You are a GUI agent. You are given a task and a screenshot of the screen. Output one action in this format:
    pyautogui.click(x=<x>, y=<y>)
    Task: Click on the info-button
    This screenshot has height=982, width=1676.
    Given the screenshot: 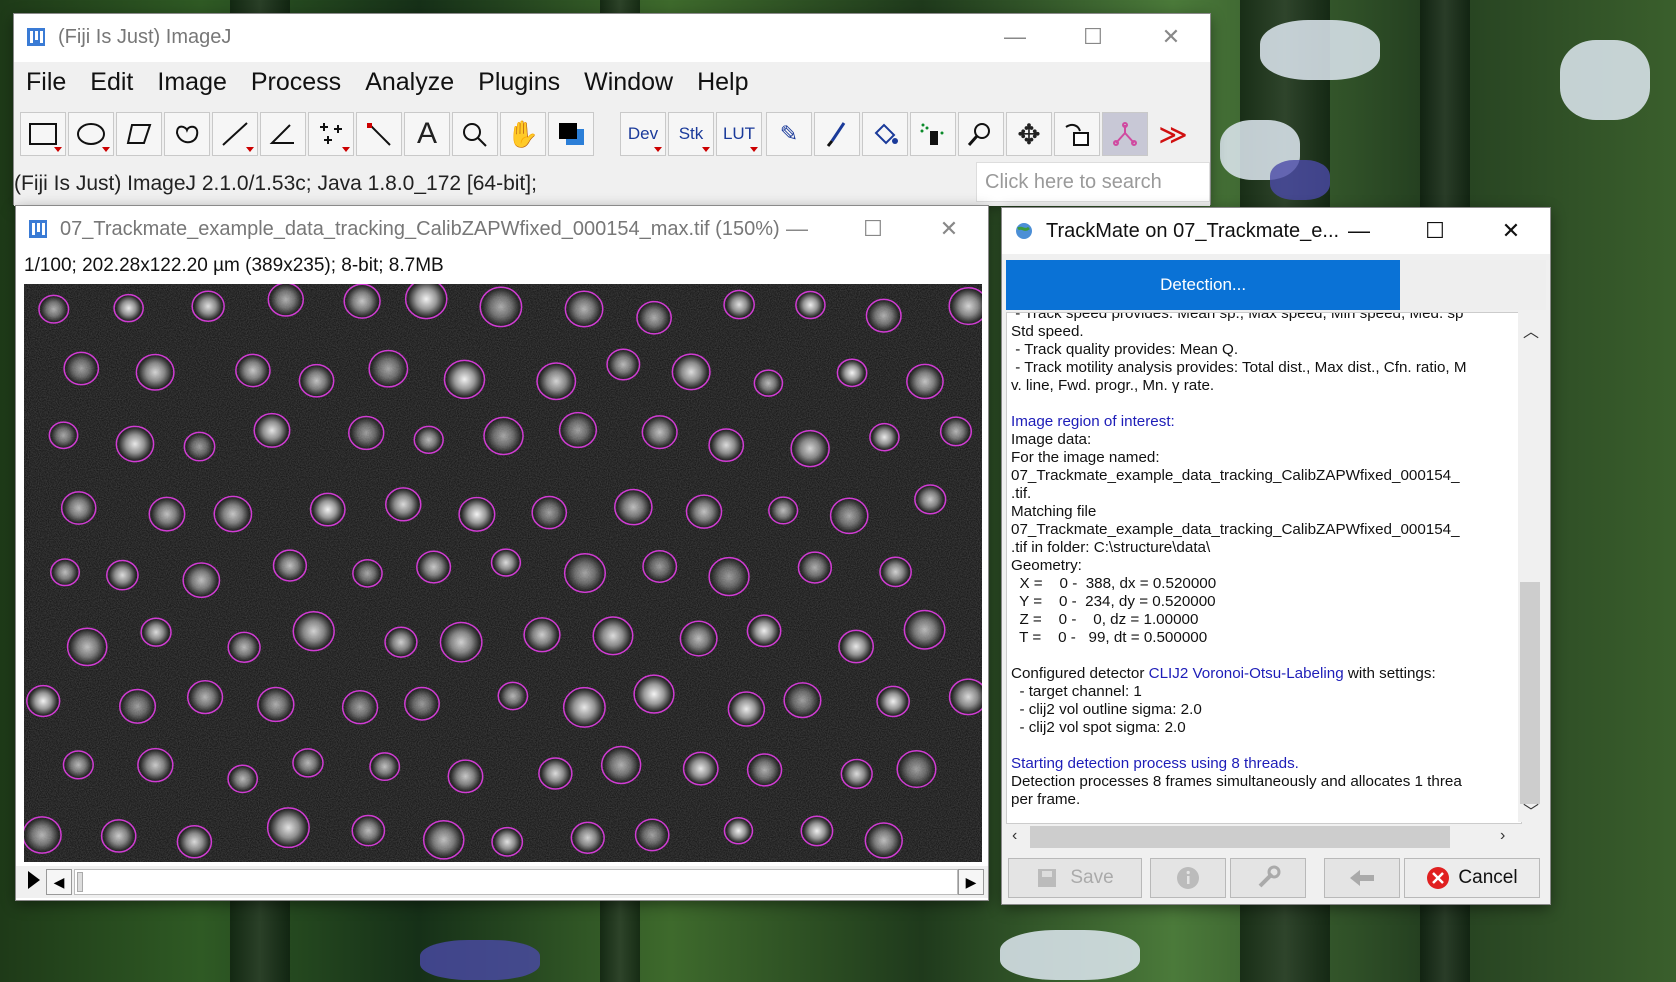 What is the action you would take?
    pyautogui.click(x=1188, y=878)
    